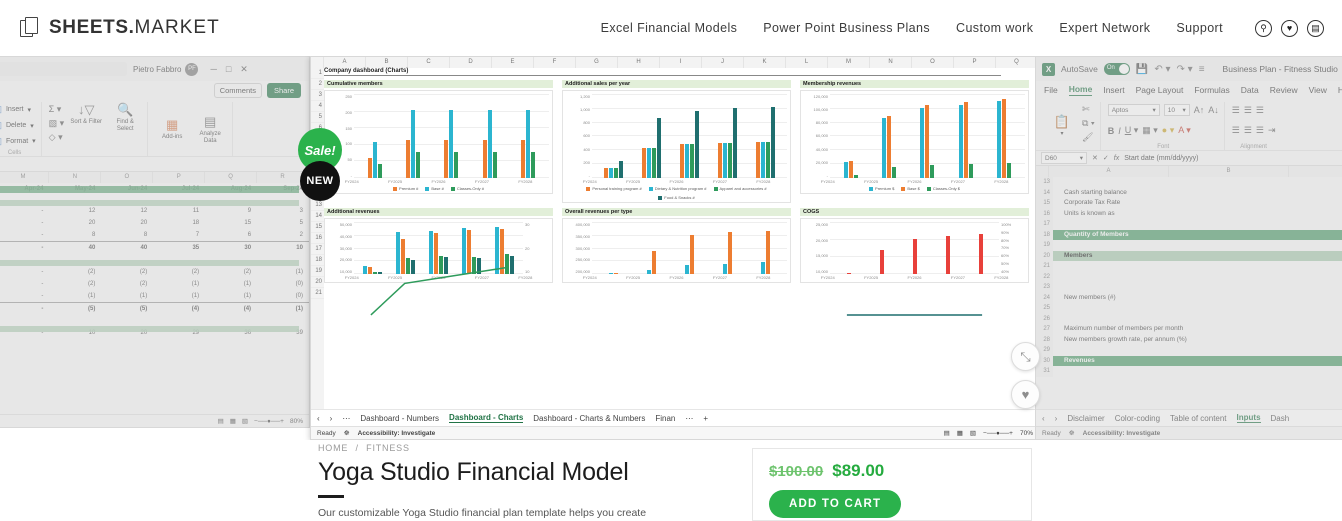 This screenshot has height=521, width=1342. I want to click on align-top-icon: ☰, so click(1236, 110).